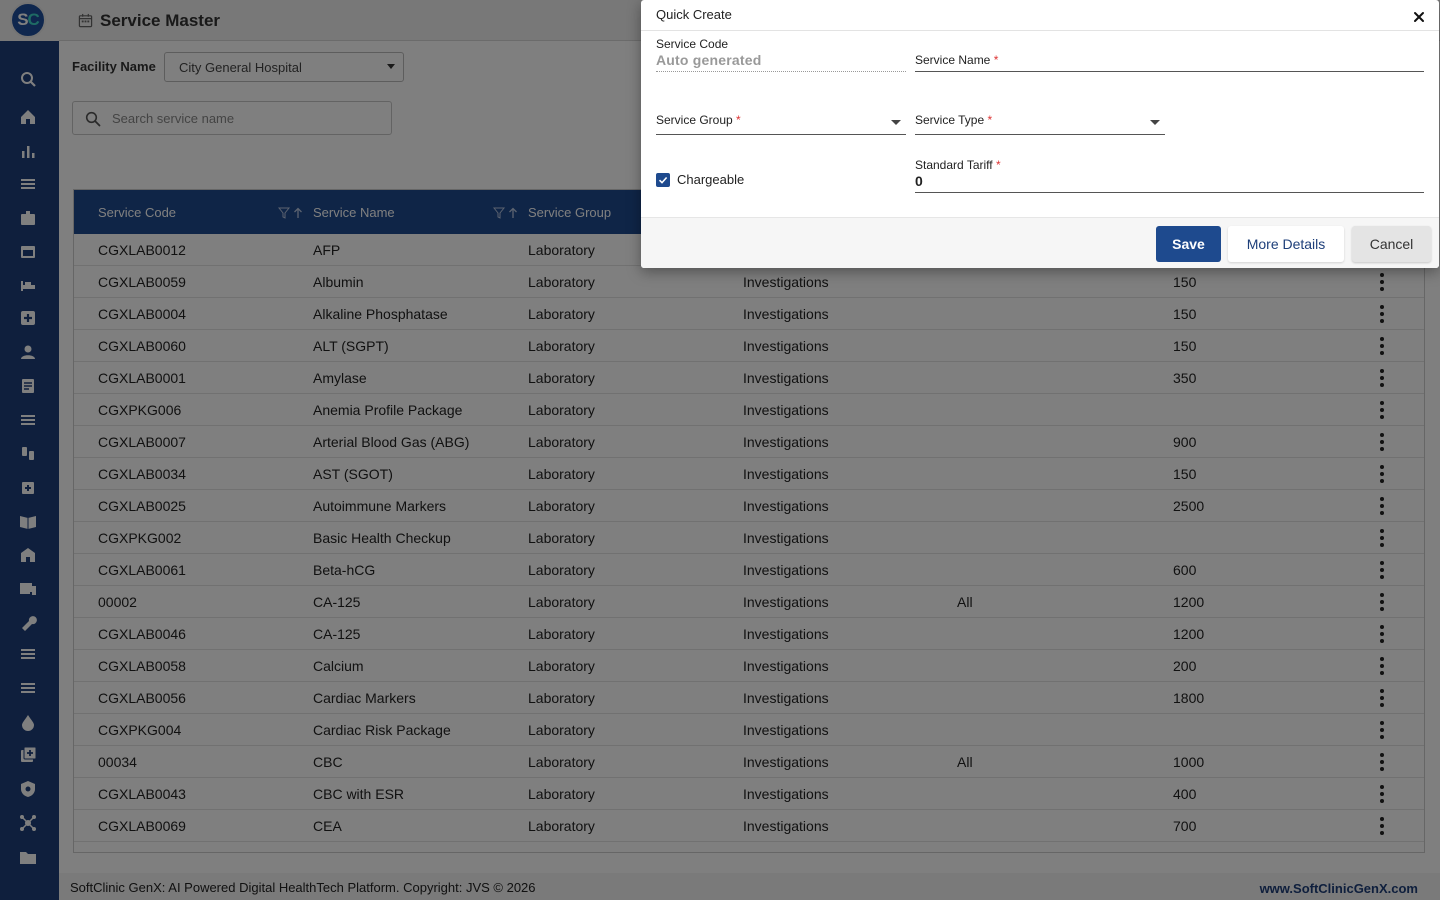 Image resolution: width=1440 pixels, height=900 pixels. Describe the element at coordinates (710, 179) in the screenshot. I see `chargeable-label: Chargeable` at that location.